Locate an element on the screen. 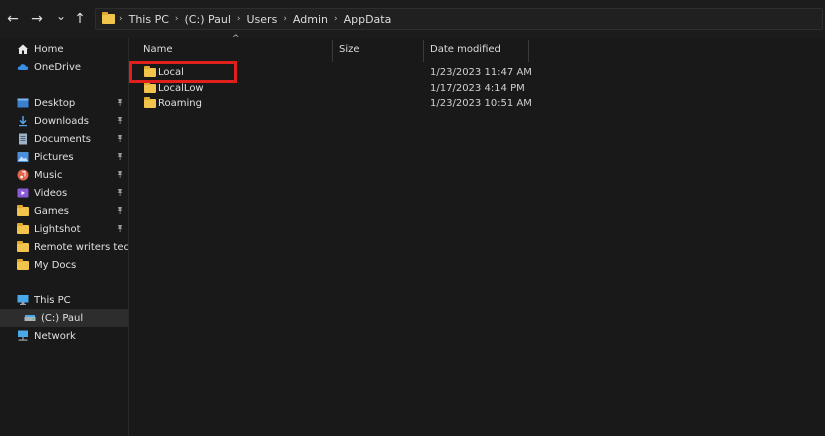 The height and width of the screenshot is (436, 825). chevron-down-icon: ⌄ is located at coordinates (61, 16).